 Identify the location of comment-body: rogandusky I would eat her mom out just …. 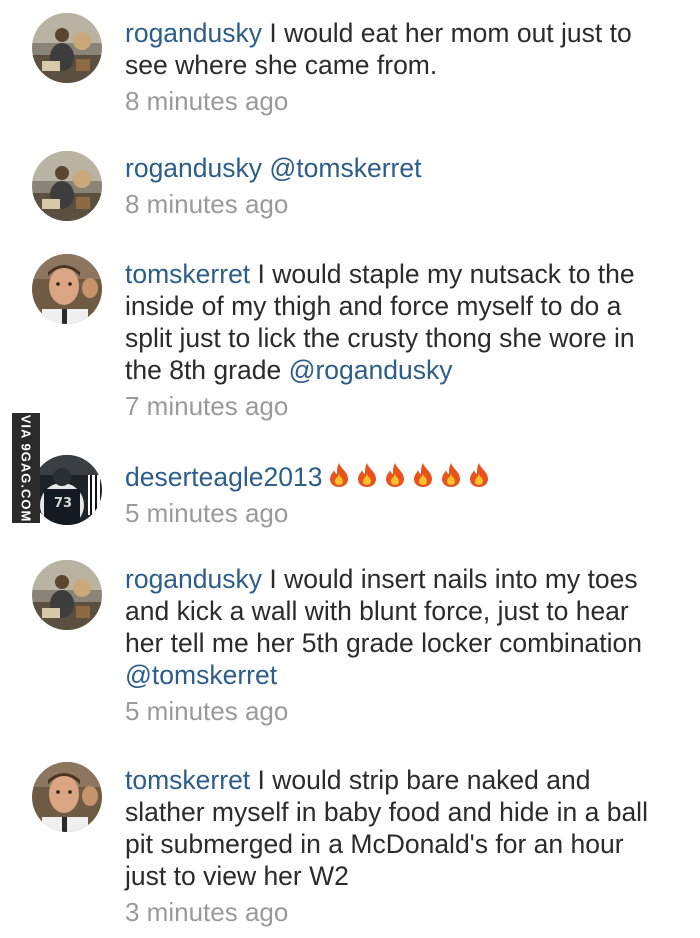
(395, 67).